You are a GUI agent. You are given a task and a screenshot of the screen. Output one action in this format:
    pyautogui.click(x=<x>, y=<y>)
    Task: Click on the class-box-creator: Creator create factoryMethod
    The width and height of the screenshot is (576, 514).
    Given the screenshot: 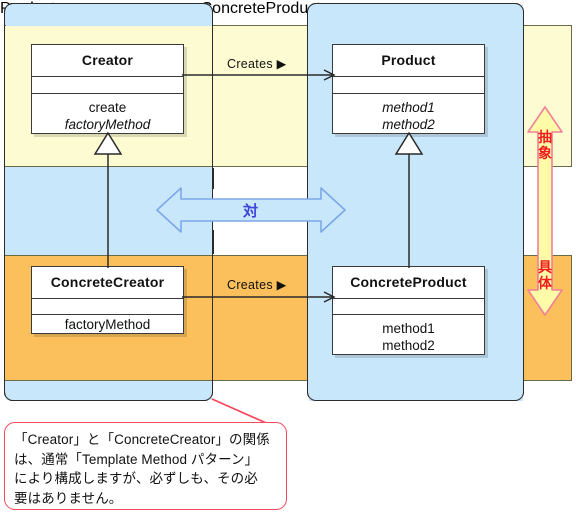 What is the action you would take?
    pyautogui.click(x=107, y=89)
    